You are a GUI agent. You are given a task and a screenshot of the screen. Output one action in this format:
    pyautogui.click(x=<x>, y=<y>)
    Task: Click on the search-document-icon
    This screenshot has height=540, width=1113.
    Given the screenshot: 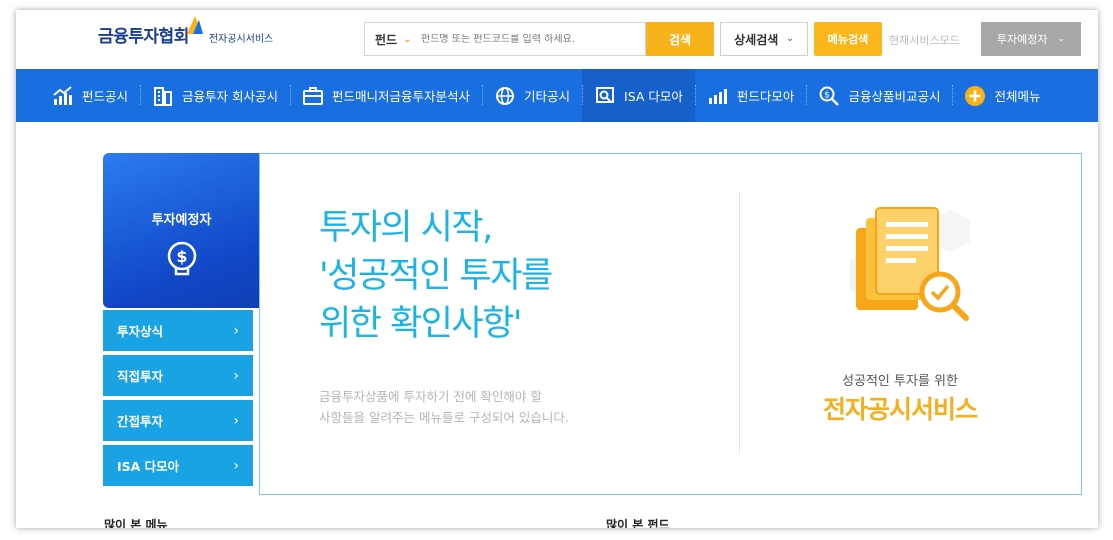 What is the action you would take?
    pyautogui.click(x=605, y=96)
    